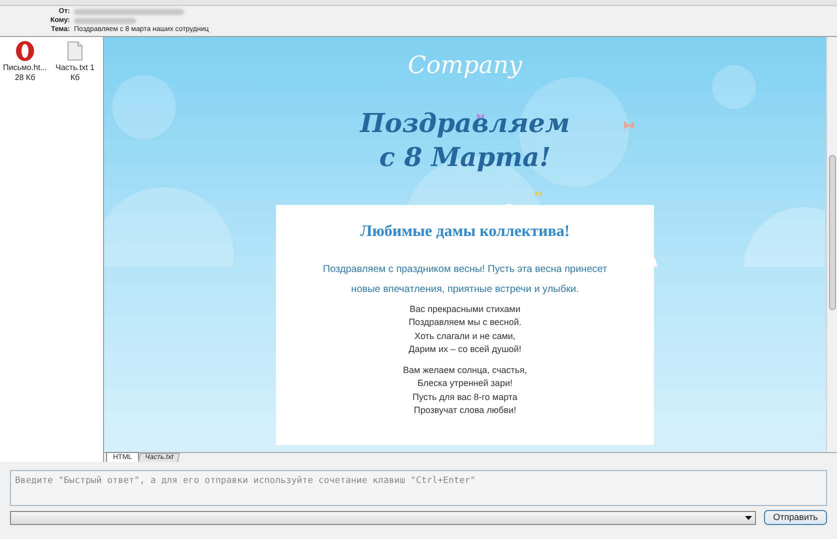  I want to click on caret-icon, so click(748, 518).